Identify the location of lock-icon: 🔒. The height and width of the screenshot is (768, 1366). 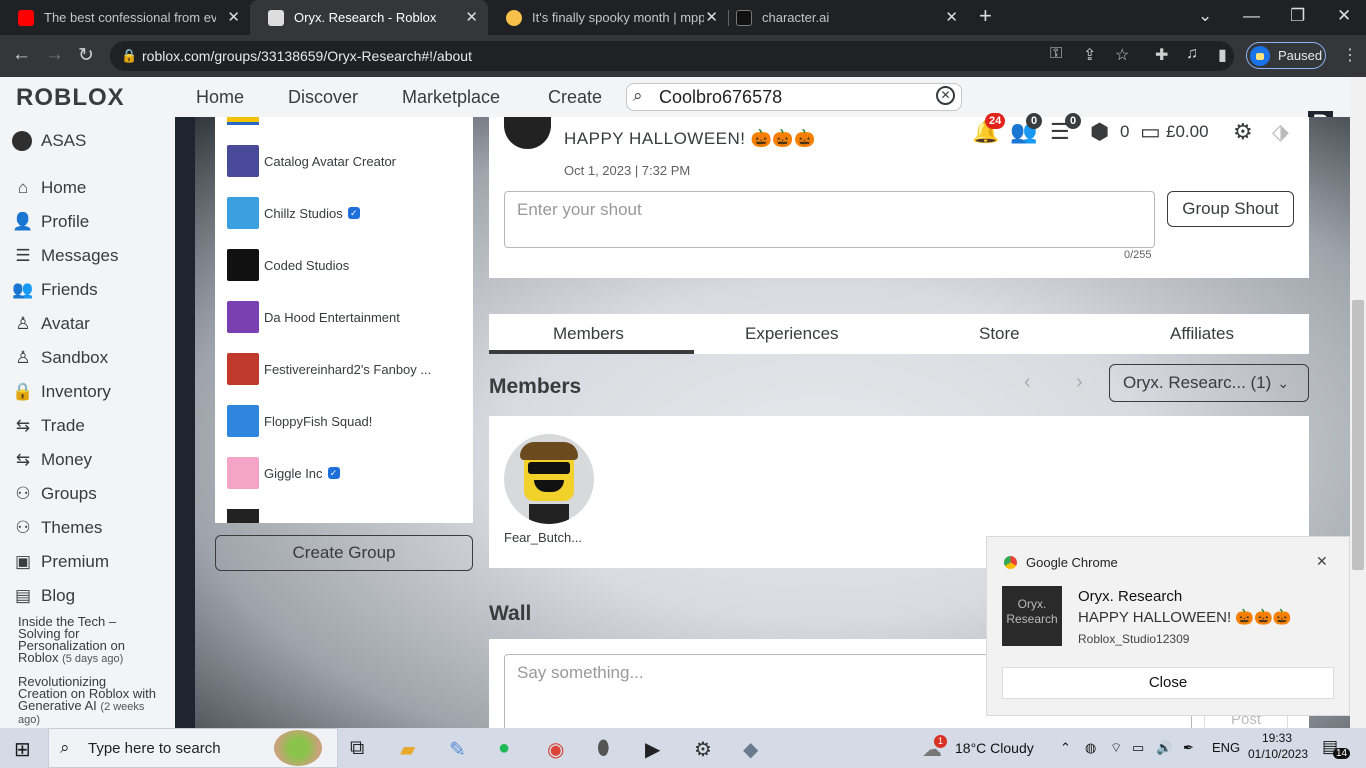
(129, 56).